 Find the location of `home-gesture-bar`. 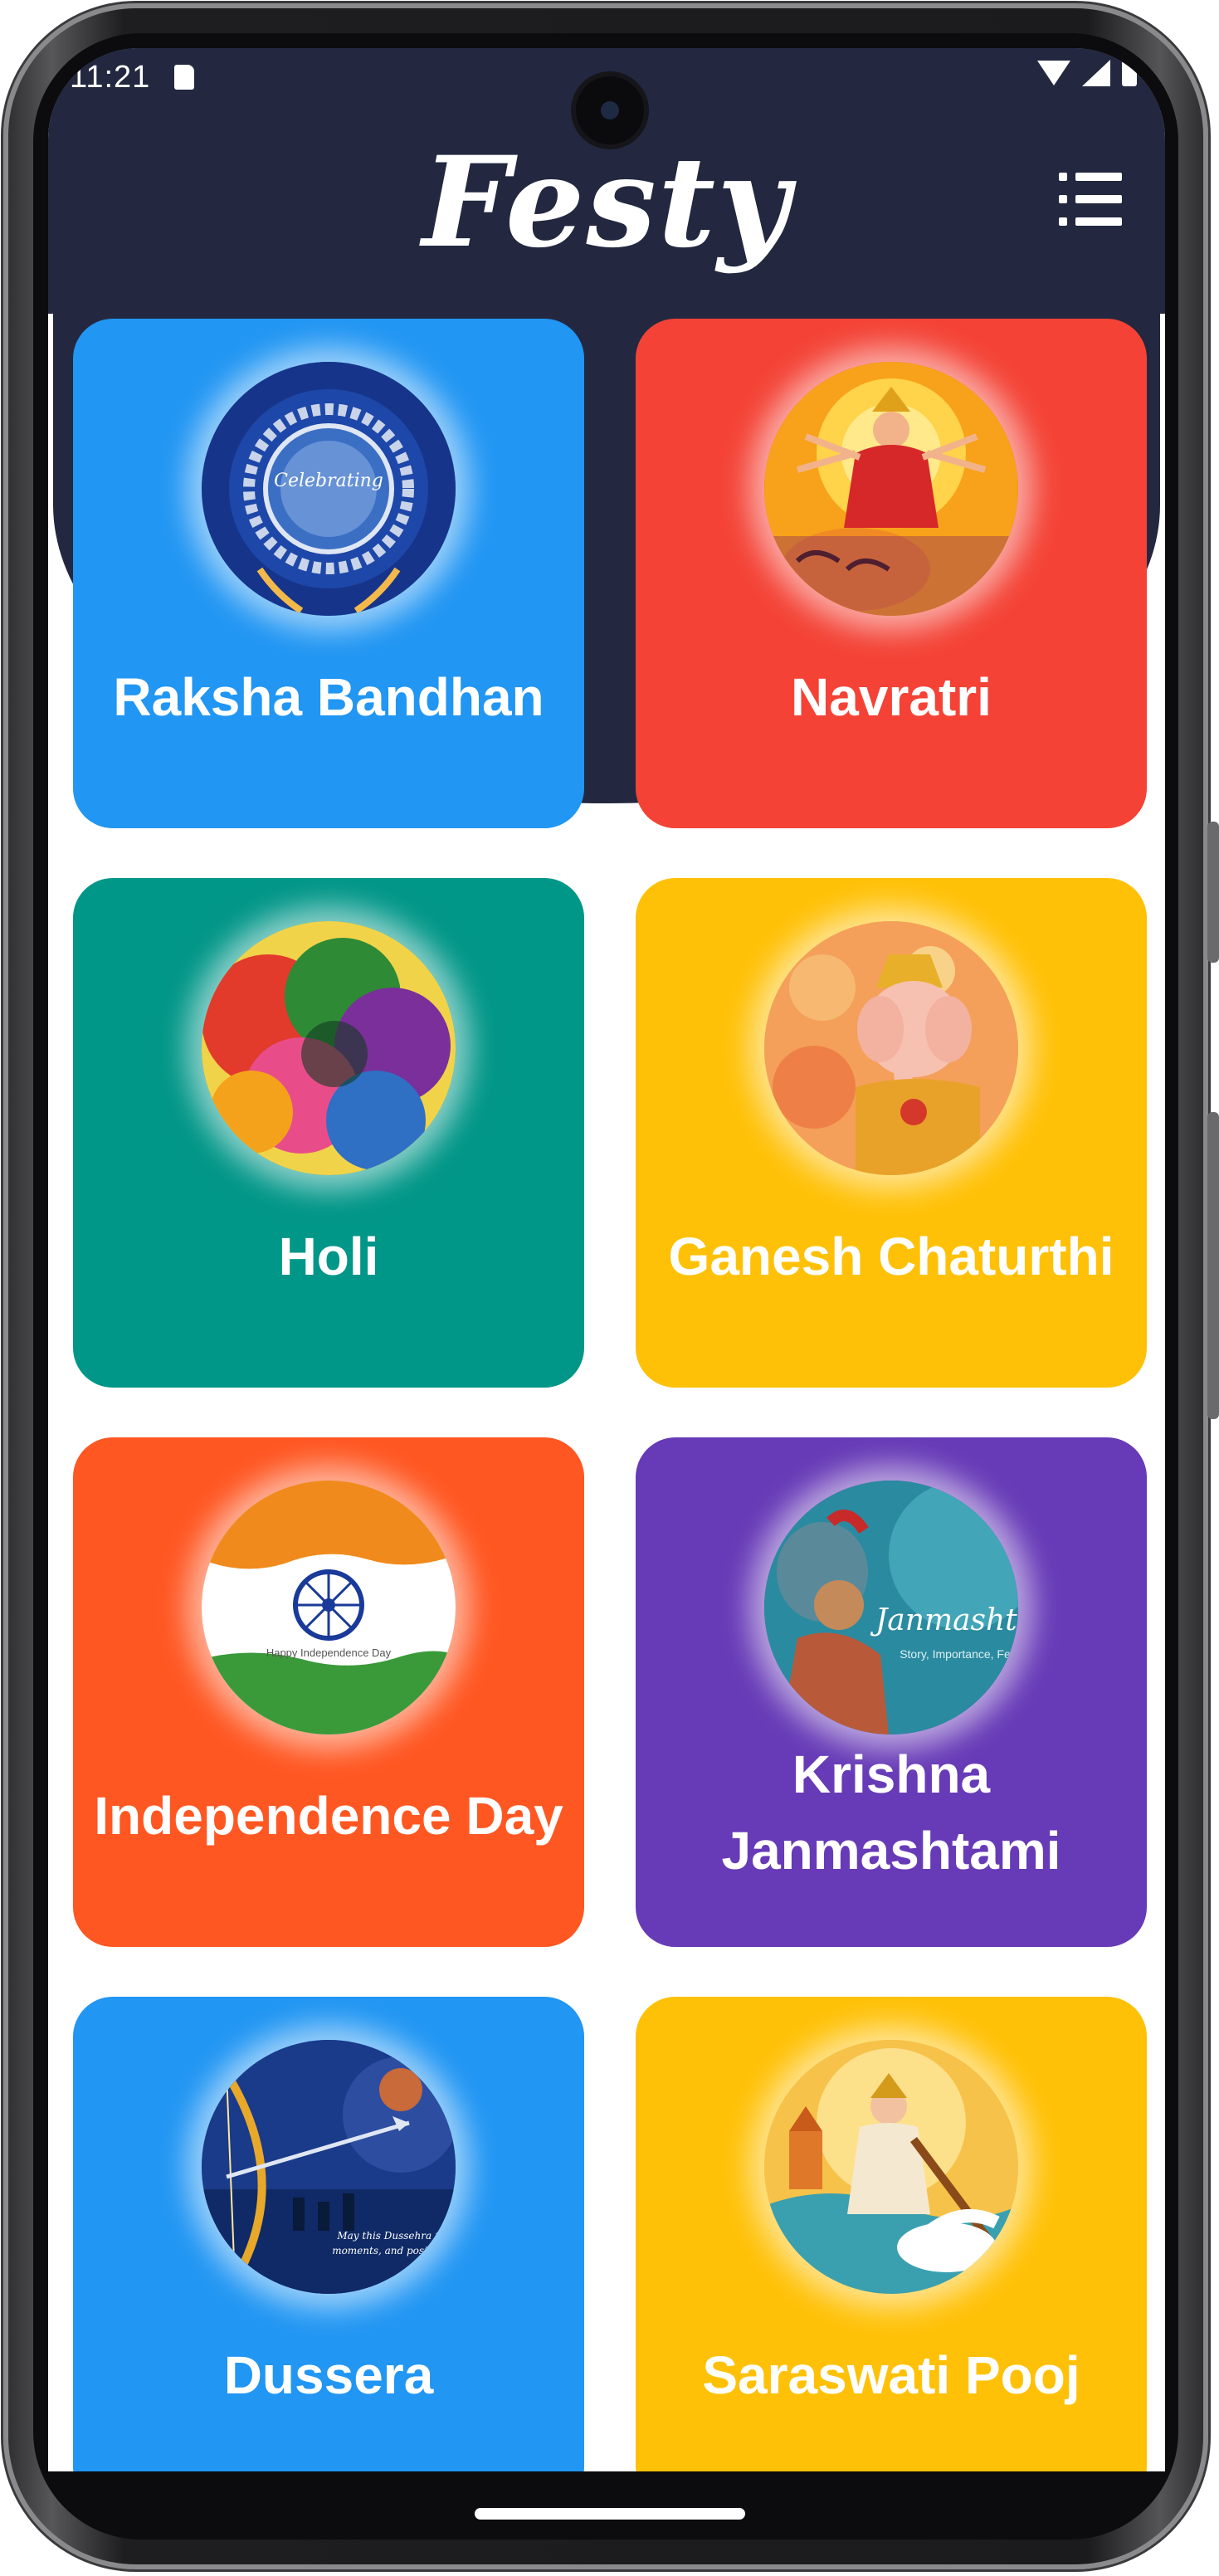

home-gesture-bar is located at coordinates (610, 2514).